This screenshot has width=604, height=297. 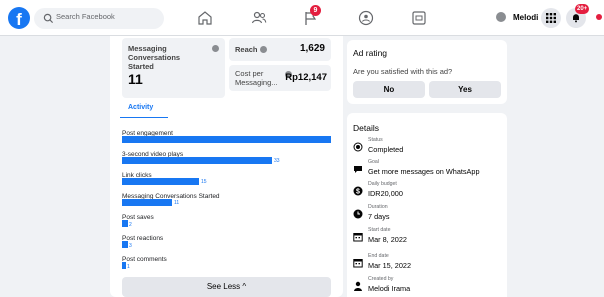 I want to click on top-navigation-bar: f Search Facebook 9 Melodi 20+, so click(x=302, y=18).